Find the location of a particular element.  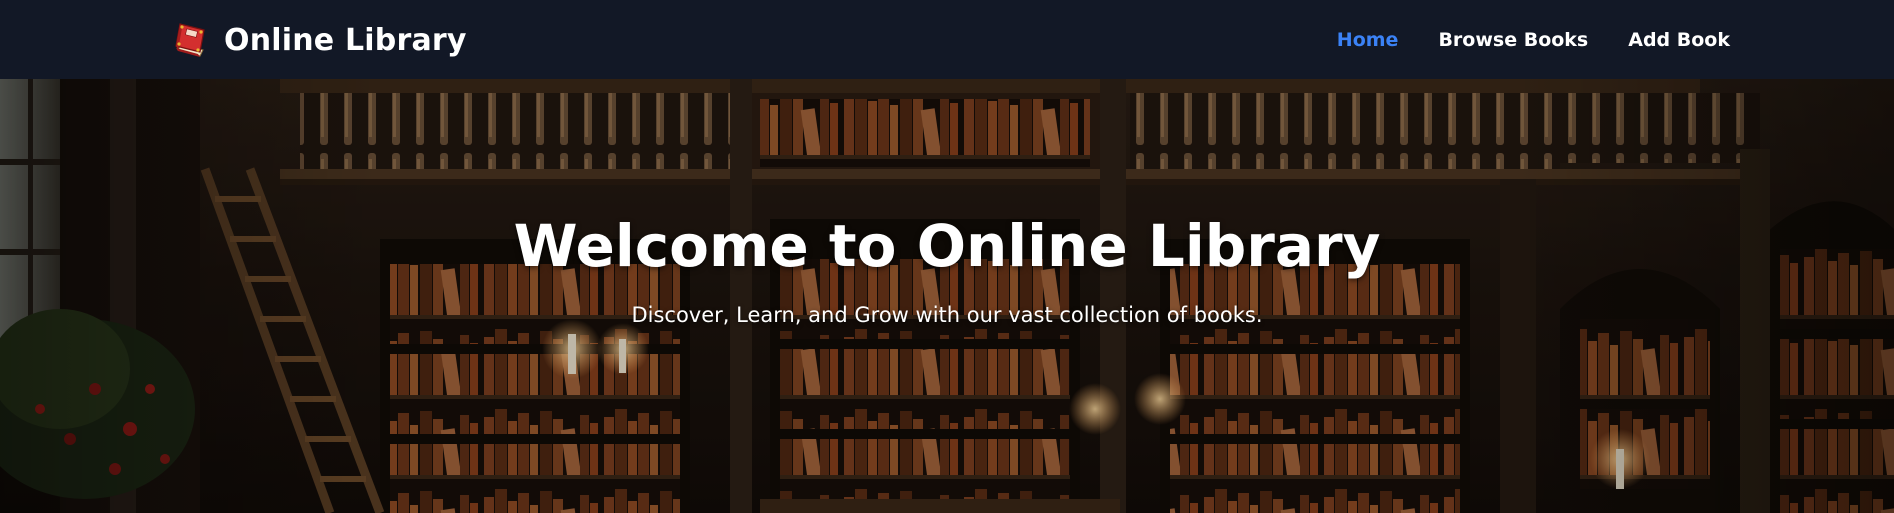

red-book-icon is located at coordinates (190, 40).